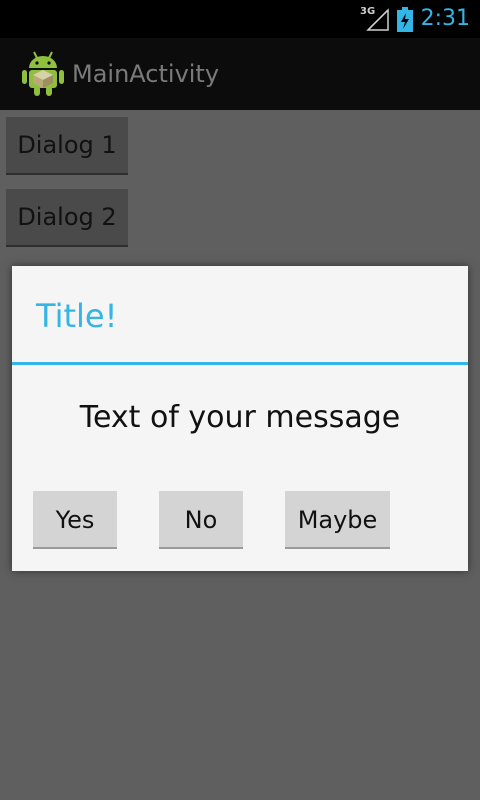 Image resolution: width=480 pixels, height=800 pixels. I want to click on dialog-title: Title!, so click(77, 316).